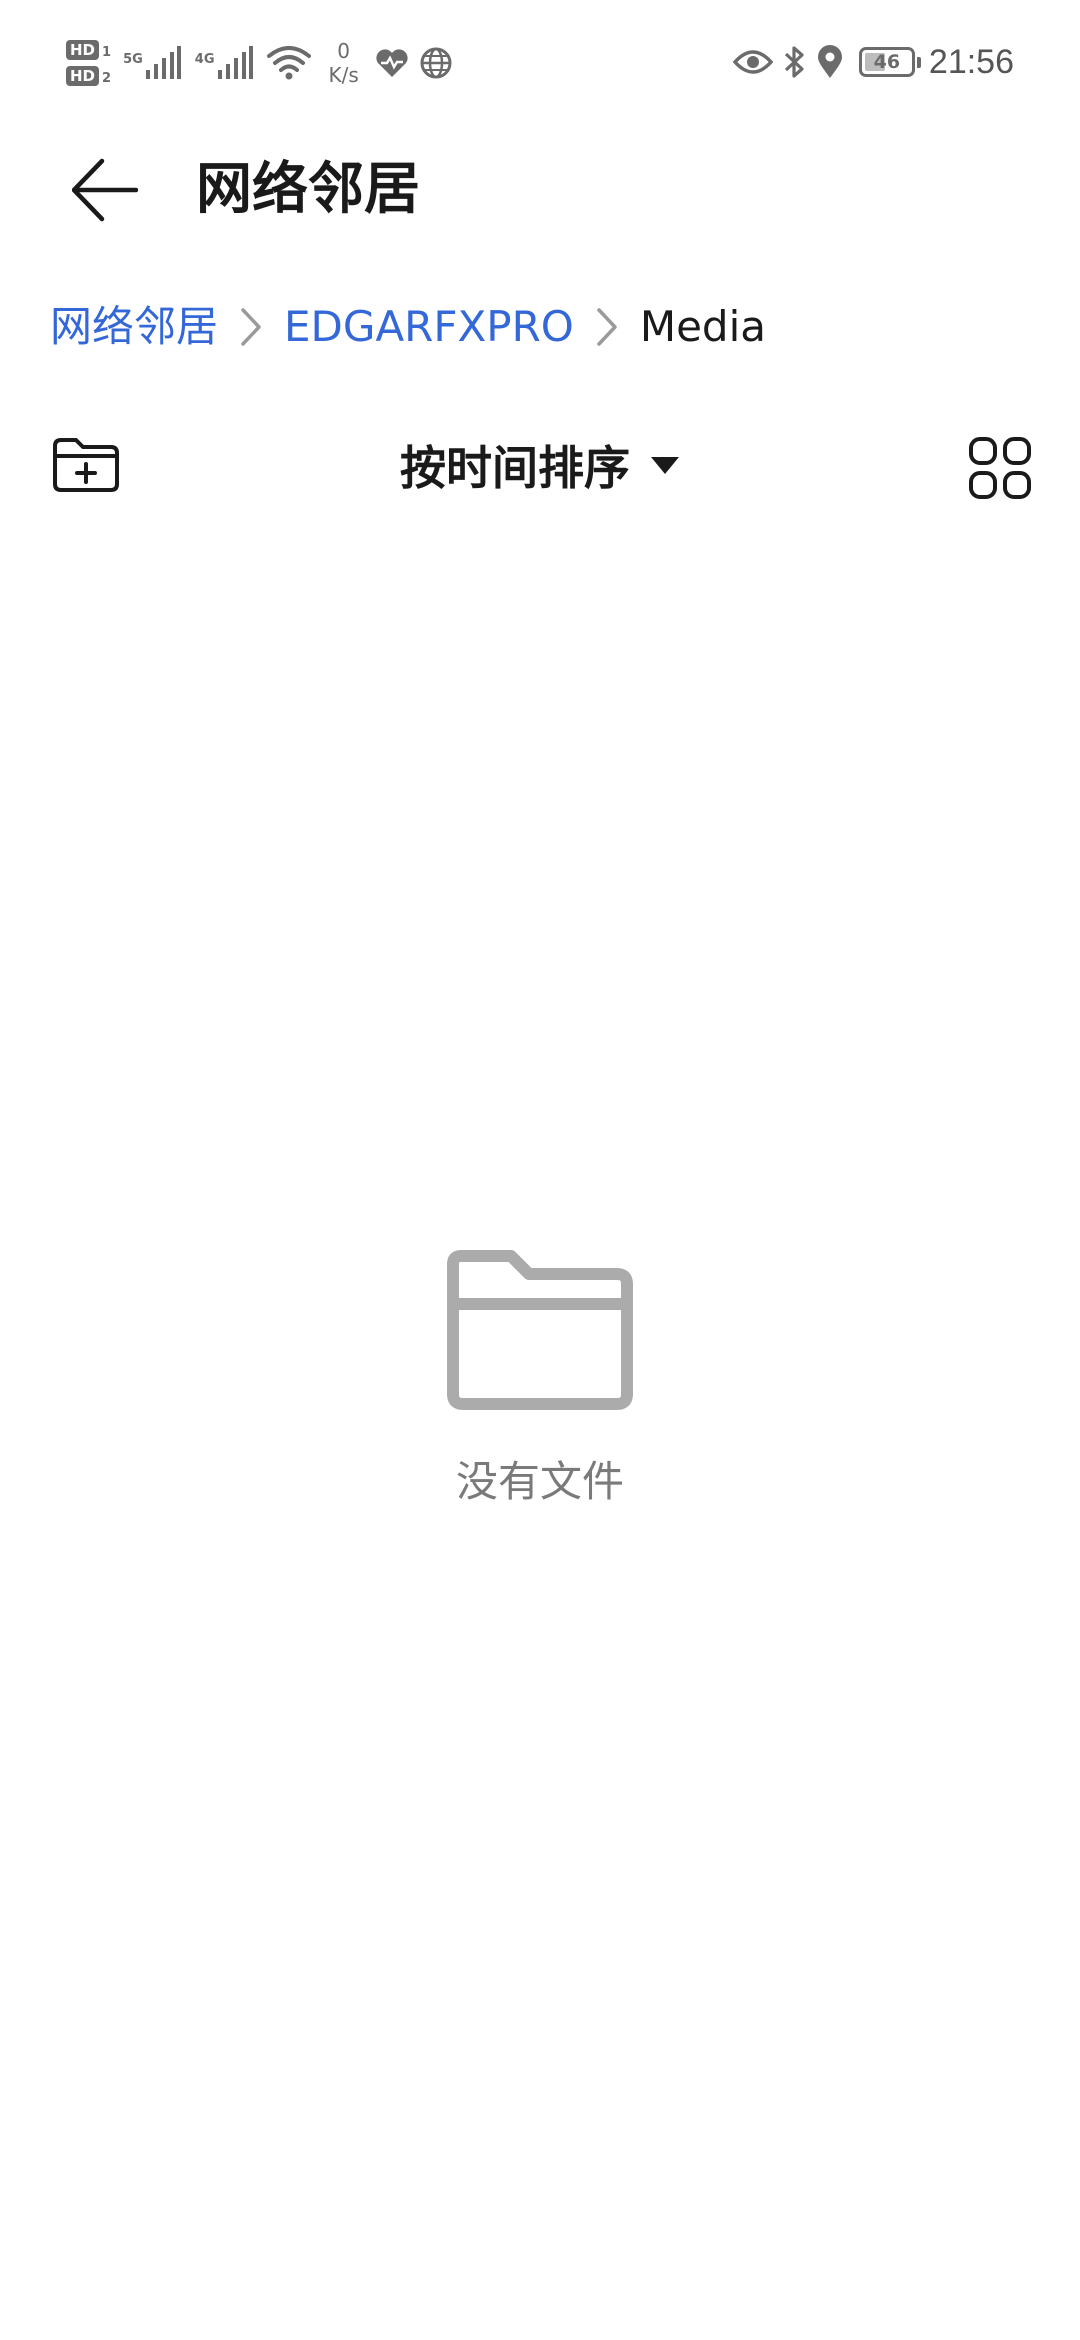 This screenshot has width=1080, height=2340. What do you see at coordinates (795, 62) in the screenshot?
I see `bluetooth-icon` at bounding box center [795, 62].